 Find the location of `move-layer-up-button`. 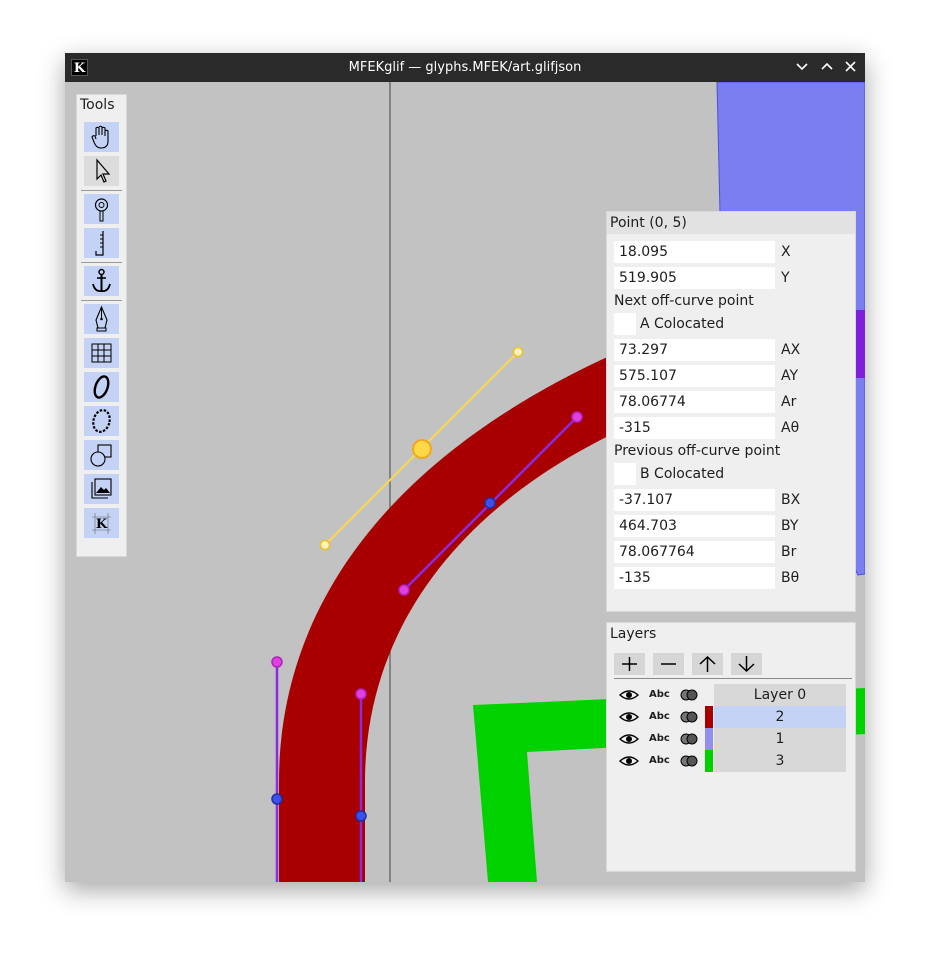

move-layer-up-button is located at coordinates (707, 664).